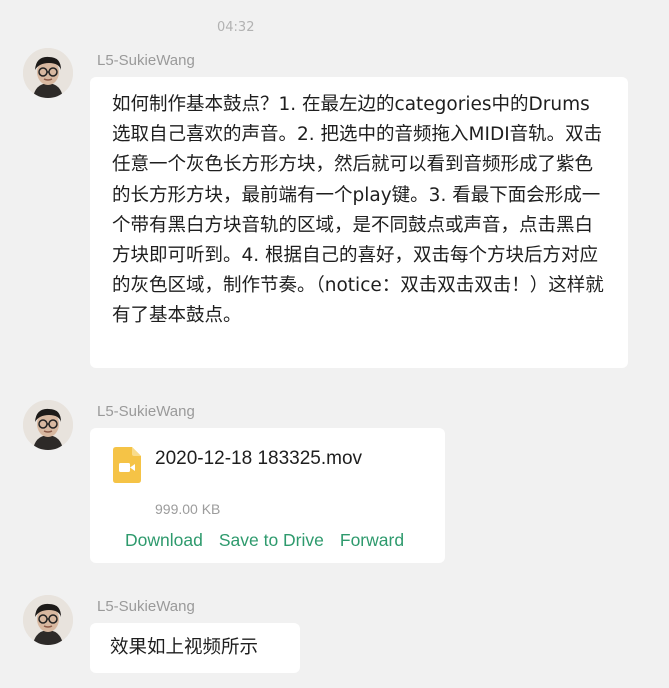  I want to click on forward-link: Forward, so click(372, 540).